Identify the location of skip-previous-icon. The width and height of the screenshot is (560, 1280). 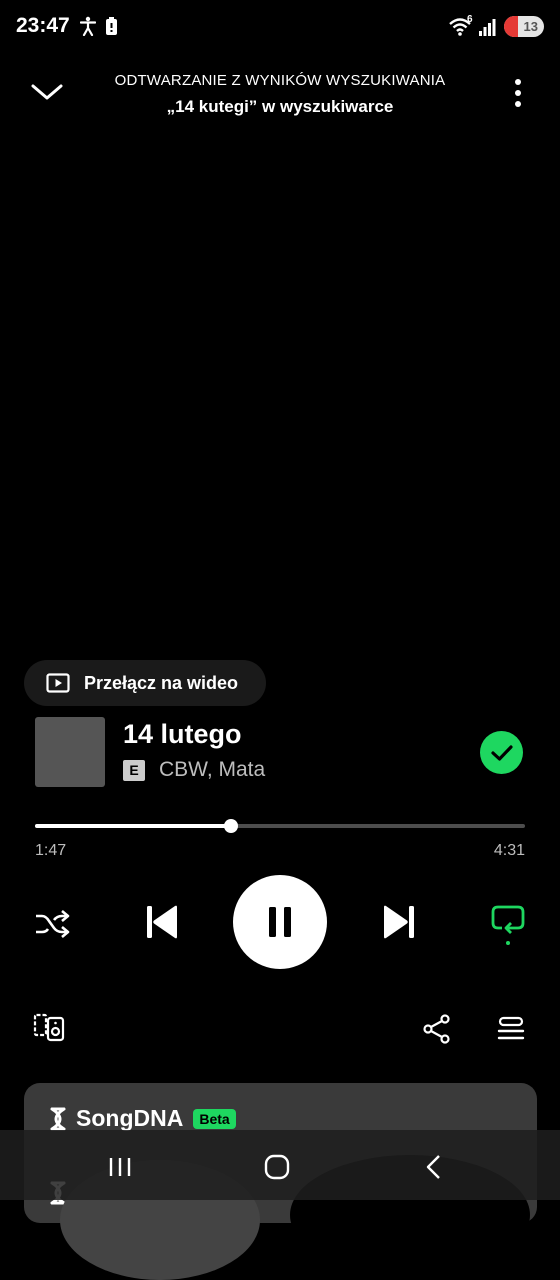
(162, 922).